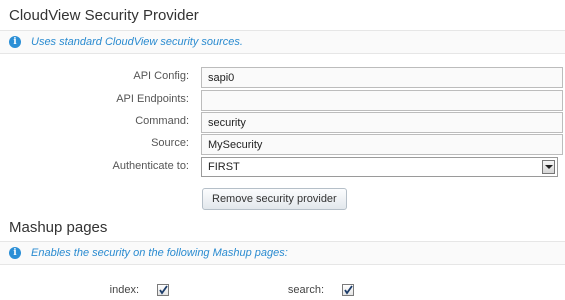  I want to click on source-label: Source:, so click(170, 143).